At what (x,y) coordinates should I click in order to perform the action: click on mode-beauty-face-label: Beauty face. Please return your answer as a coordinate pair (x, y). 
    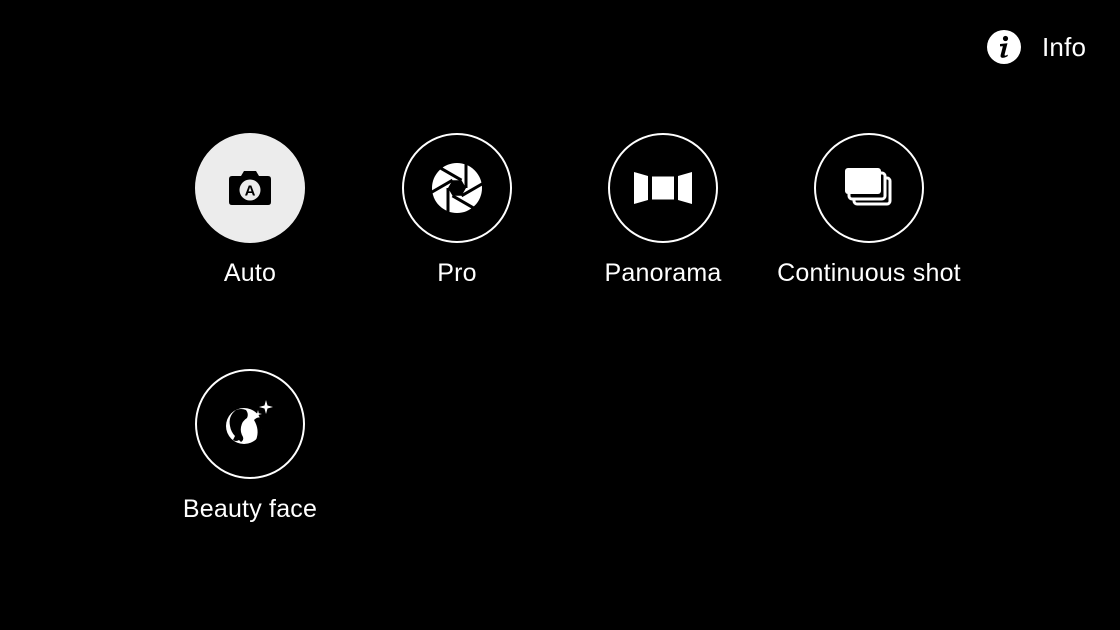
    Looking at the image, I should click on (250, 509).